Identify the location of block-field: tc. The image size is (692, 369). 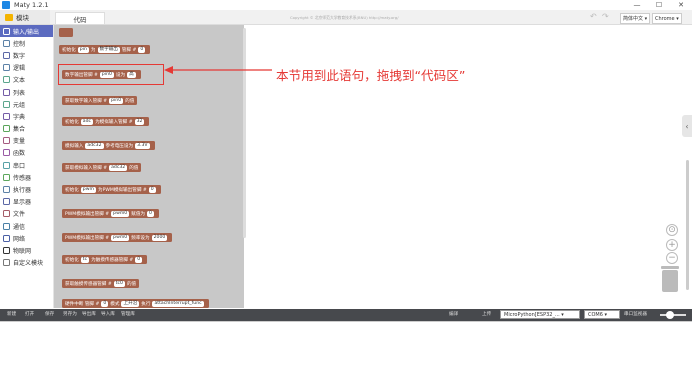
(85, 259).